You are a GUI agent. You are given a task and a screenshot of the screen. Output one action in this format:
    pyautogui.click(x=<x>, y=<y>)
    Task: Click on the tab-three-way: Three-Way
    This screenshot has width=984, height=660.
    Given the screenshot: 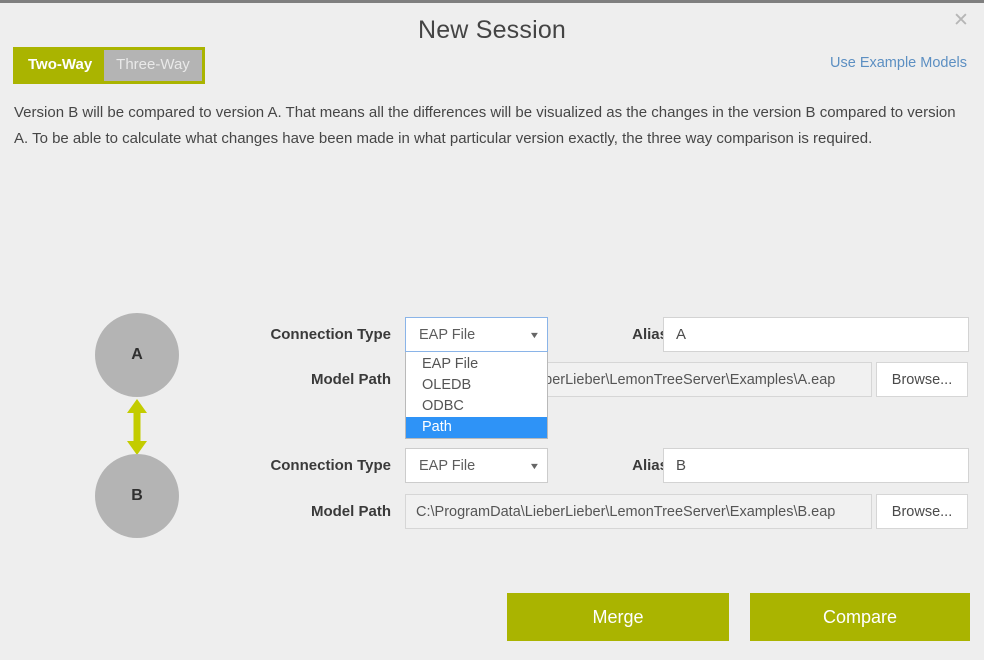 What is the action you would take?
    pyautogui.click(x=153, y=65)
    